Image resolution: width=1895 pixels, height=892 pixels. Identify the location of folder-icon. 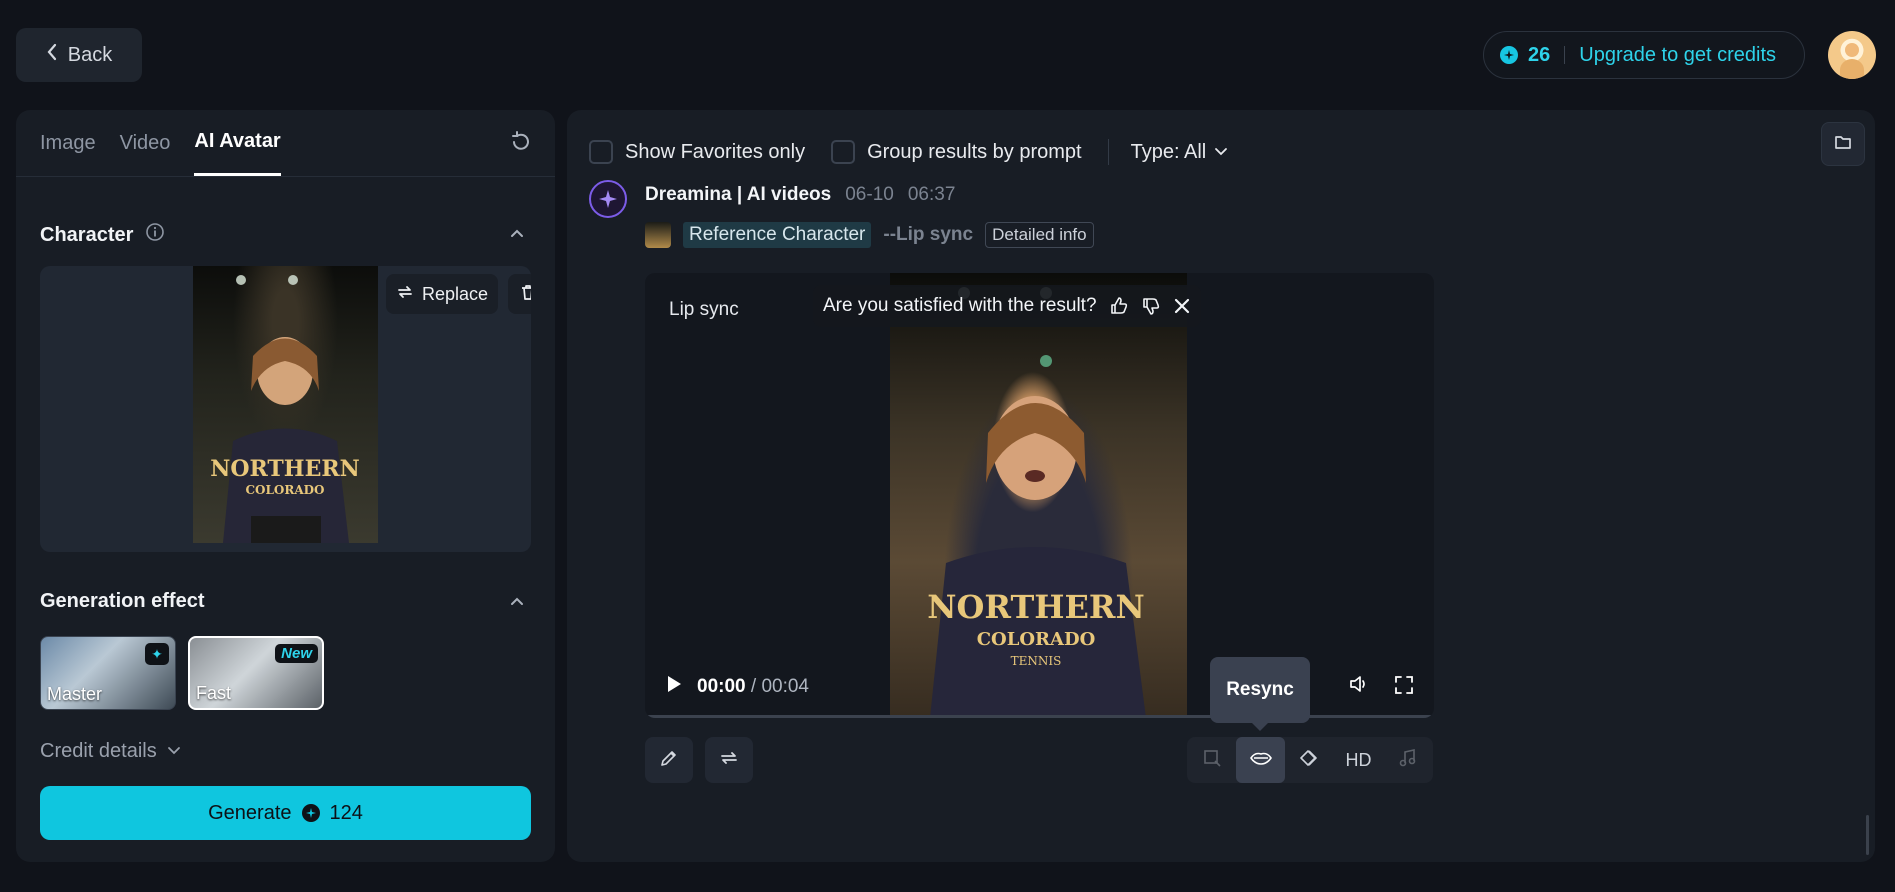
(1843, 144).